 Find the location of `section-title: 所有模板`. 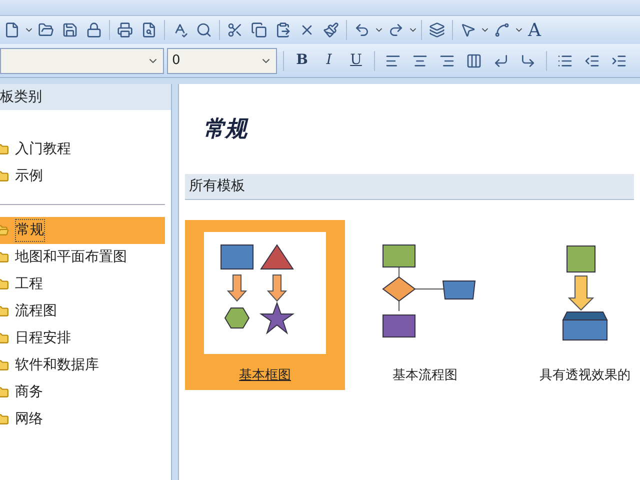

section-title: 所有模板 is located at coordinates (217, 186).